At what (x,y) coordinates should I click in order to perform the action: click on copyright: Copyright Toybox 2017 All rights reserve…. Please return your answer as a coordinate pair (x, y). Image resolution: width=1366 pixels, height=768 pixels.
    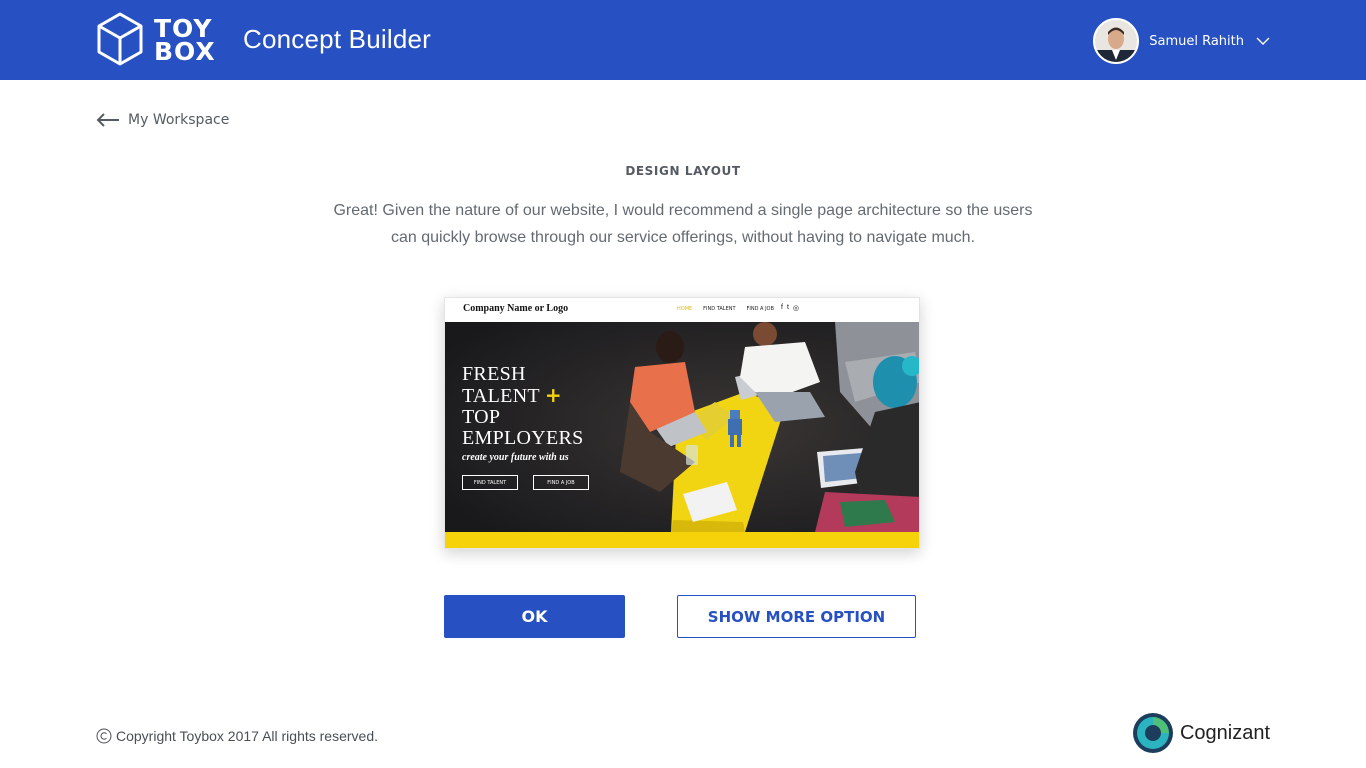
    Looking at the image, I should click on (237, 736).